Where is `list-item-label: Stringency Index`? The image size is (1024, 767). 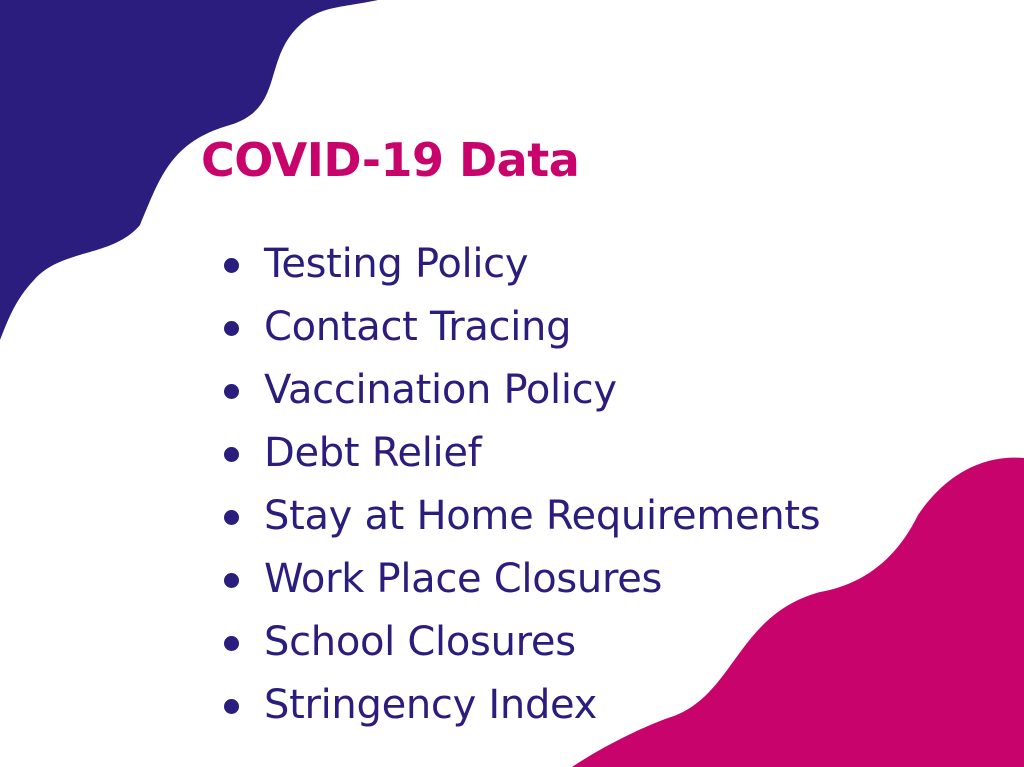 list-item-label: Stringency Index is located at coordinates (431, 705).